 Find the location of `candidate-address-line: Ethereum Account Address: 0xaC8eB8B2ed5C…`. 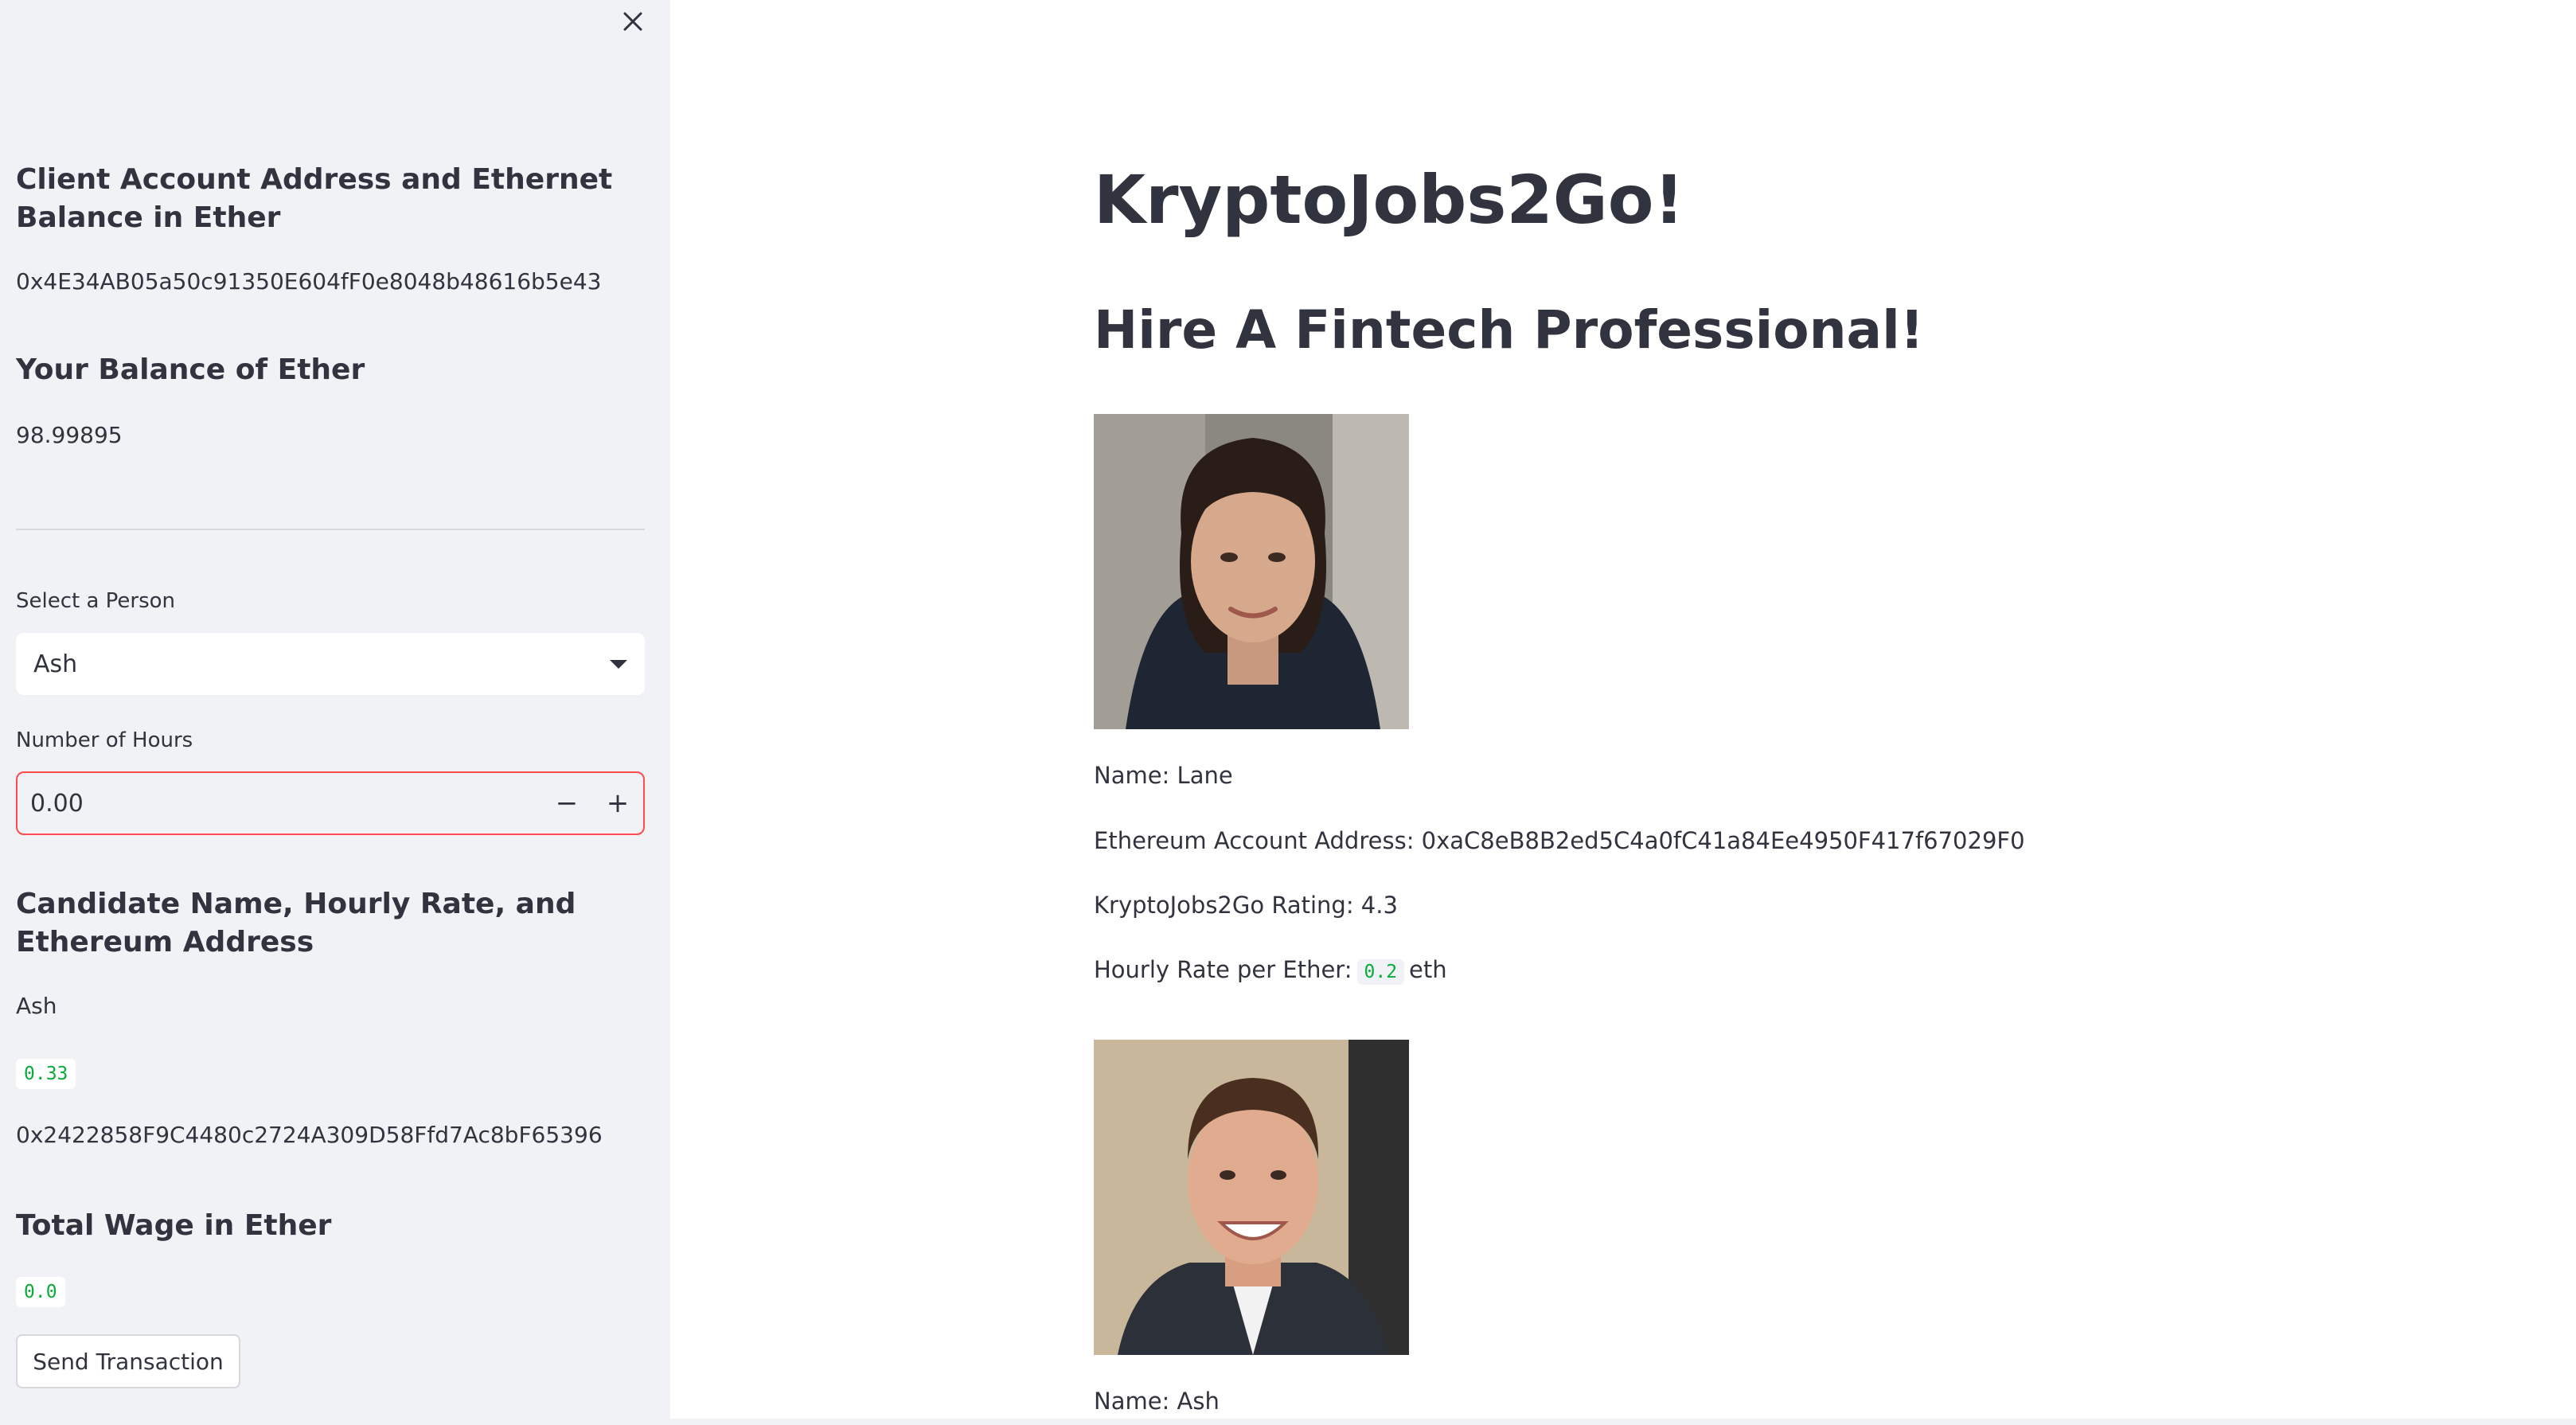

candidate-address-line: Ethereum Account Address: 0xaC8eB8B2ed5C… is located at coordinates (1559, 840).